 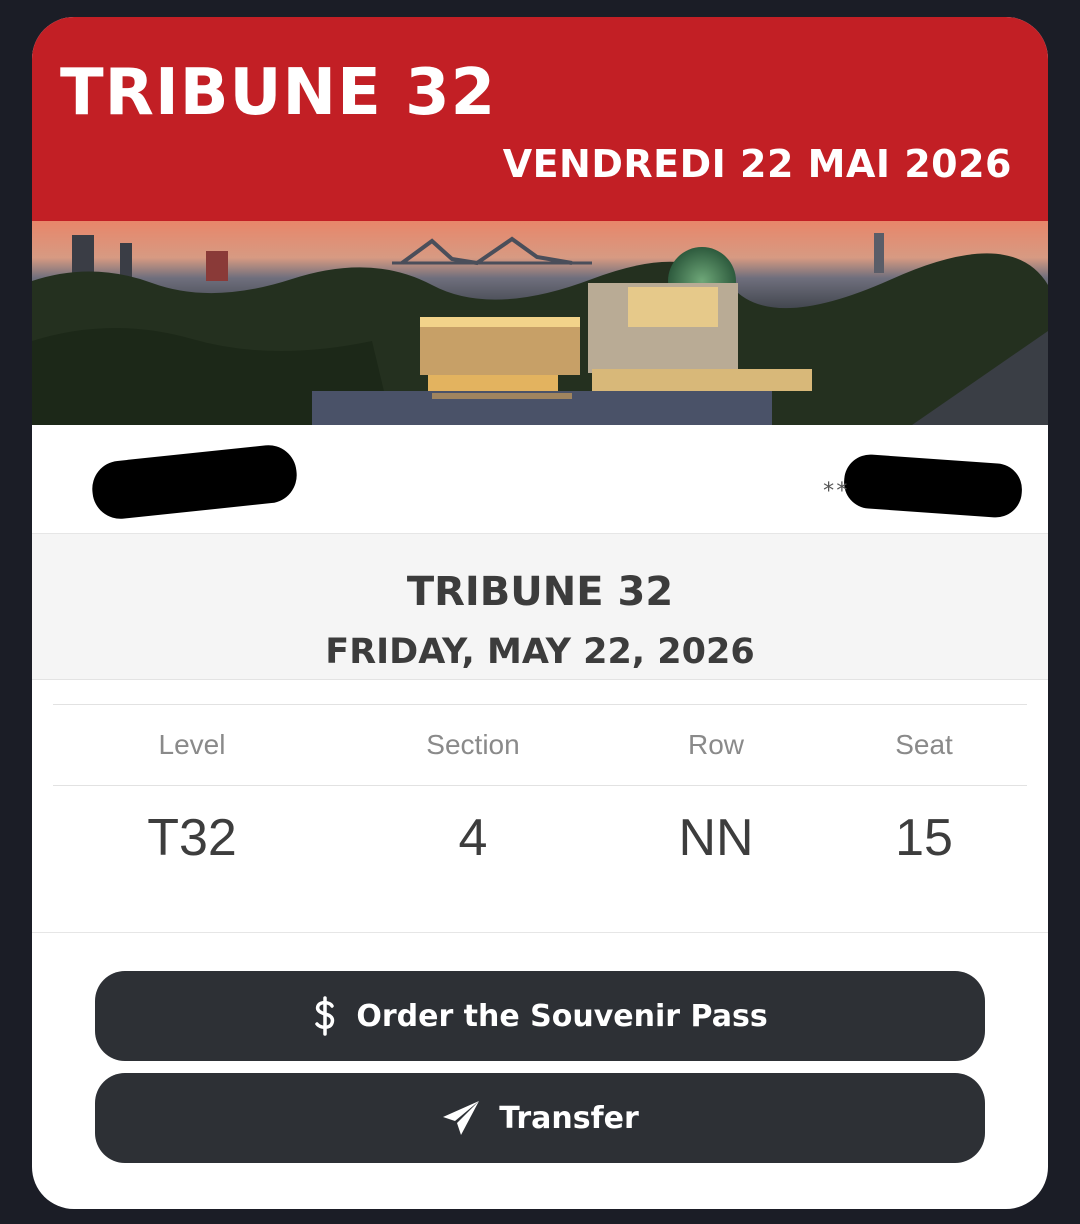 I want to click on row-label: Row, so click(x=716, y=744).